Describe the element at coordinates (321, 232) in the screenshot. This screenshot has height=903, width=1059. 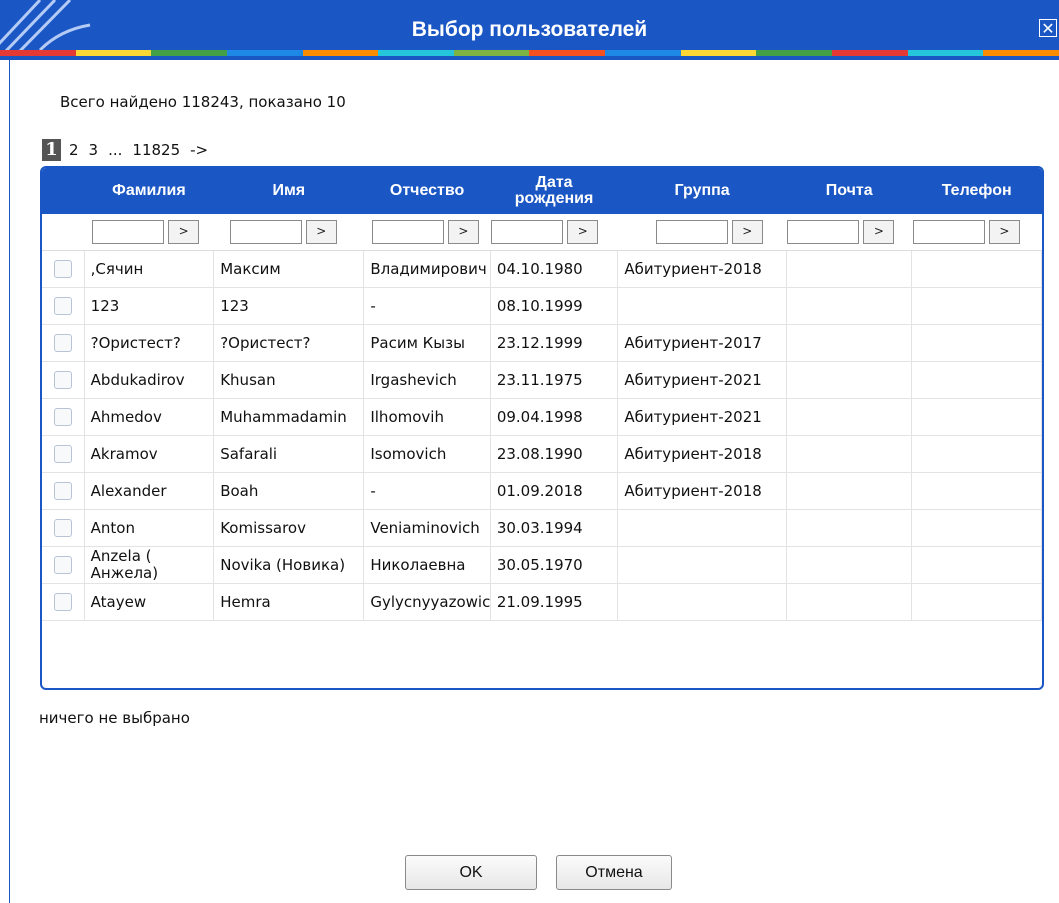
I see `filter-firstname-button: >` at that location.